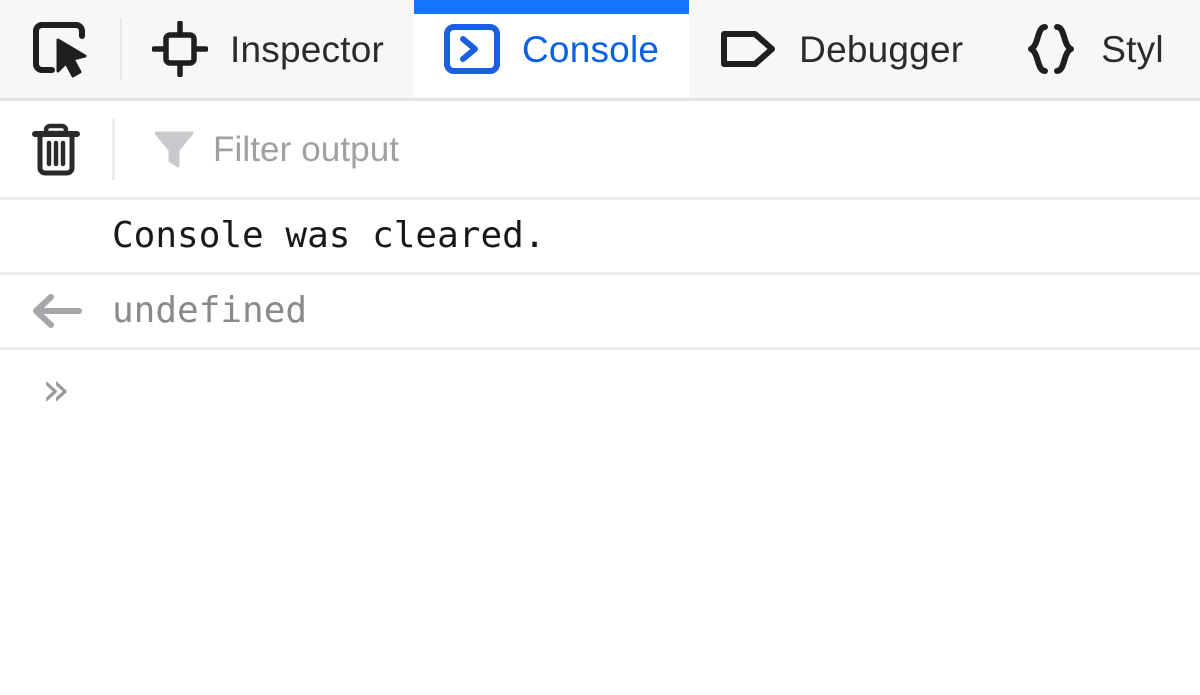 This screenshot has width=1200, height=695. I want to click on tab-style-editor: Styl, so click(1093, 49).